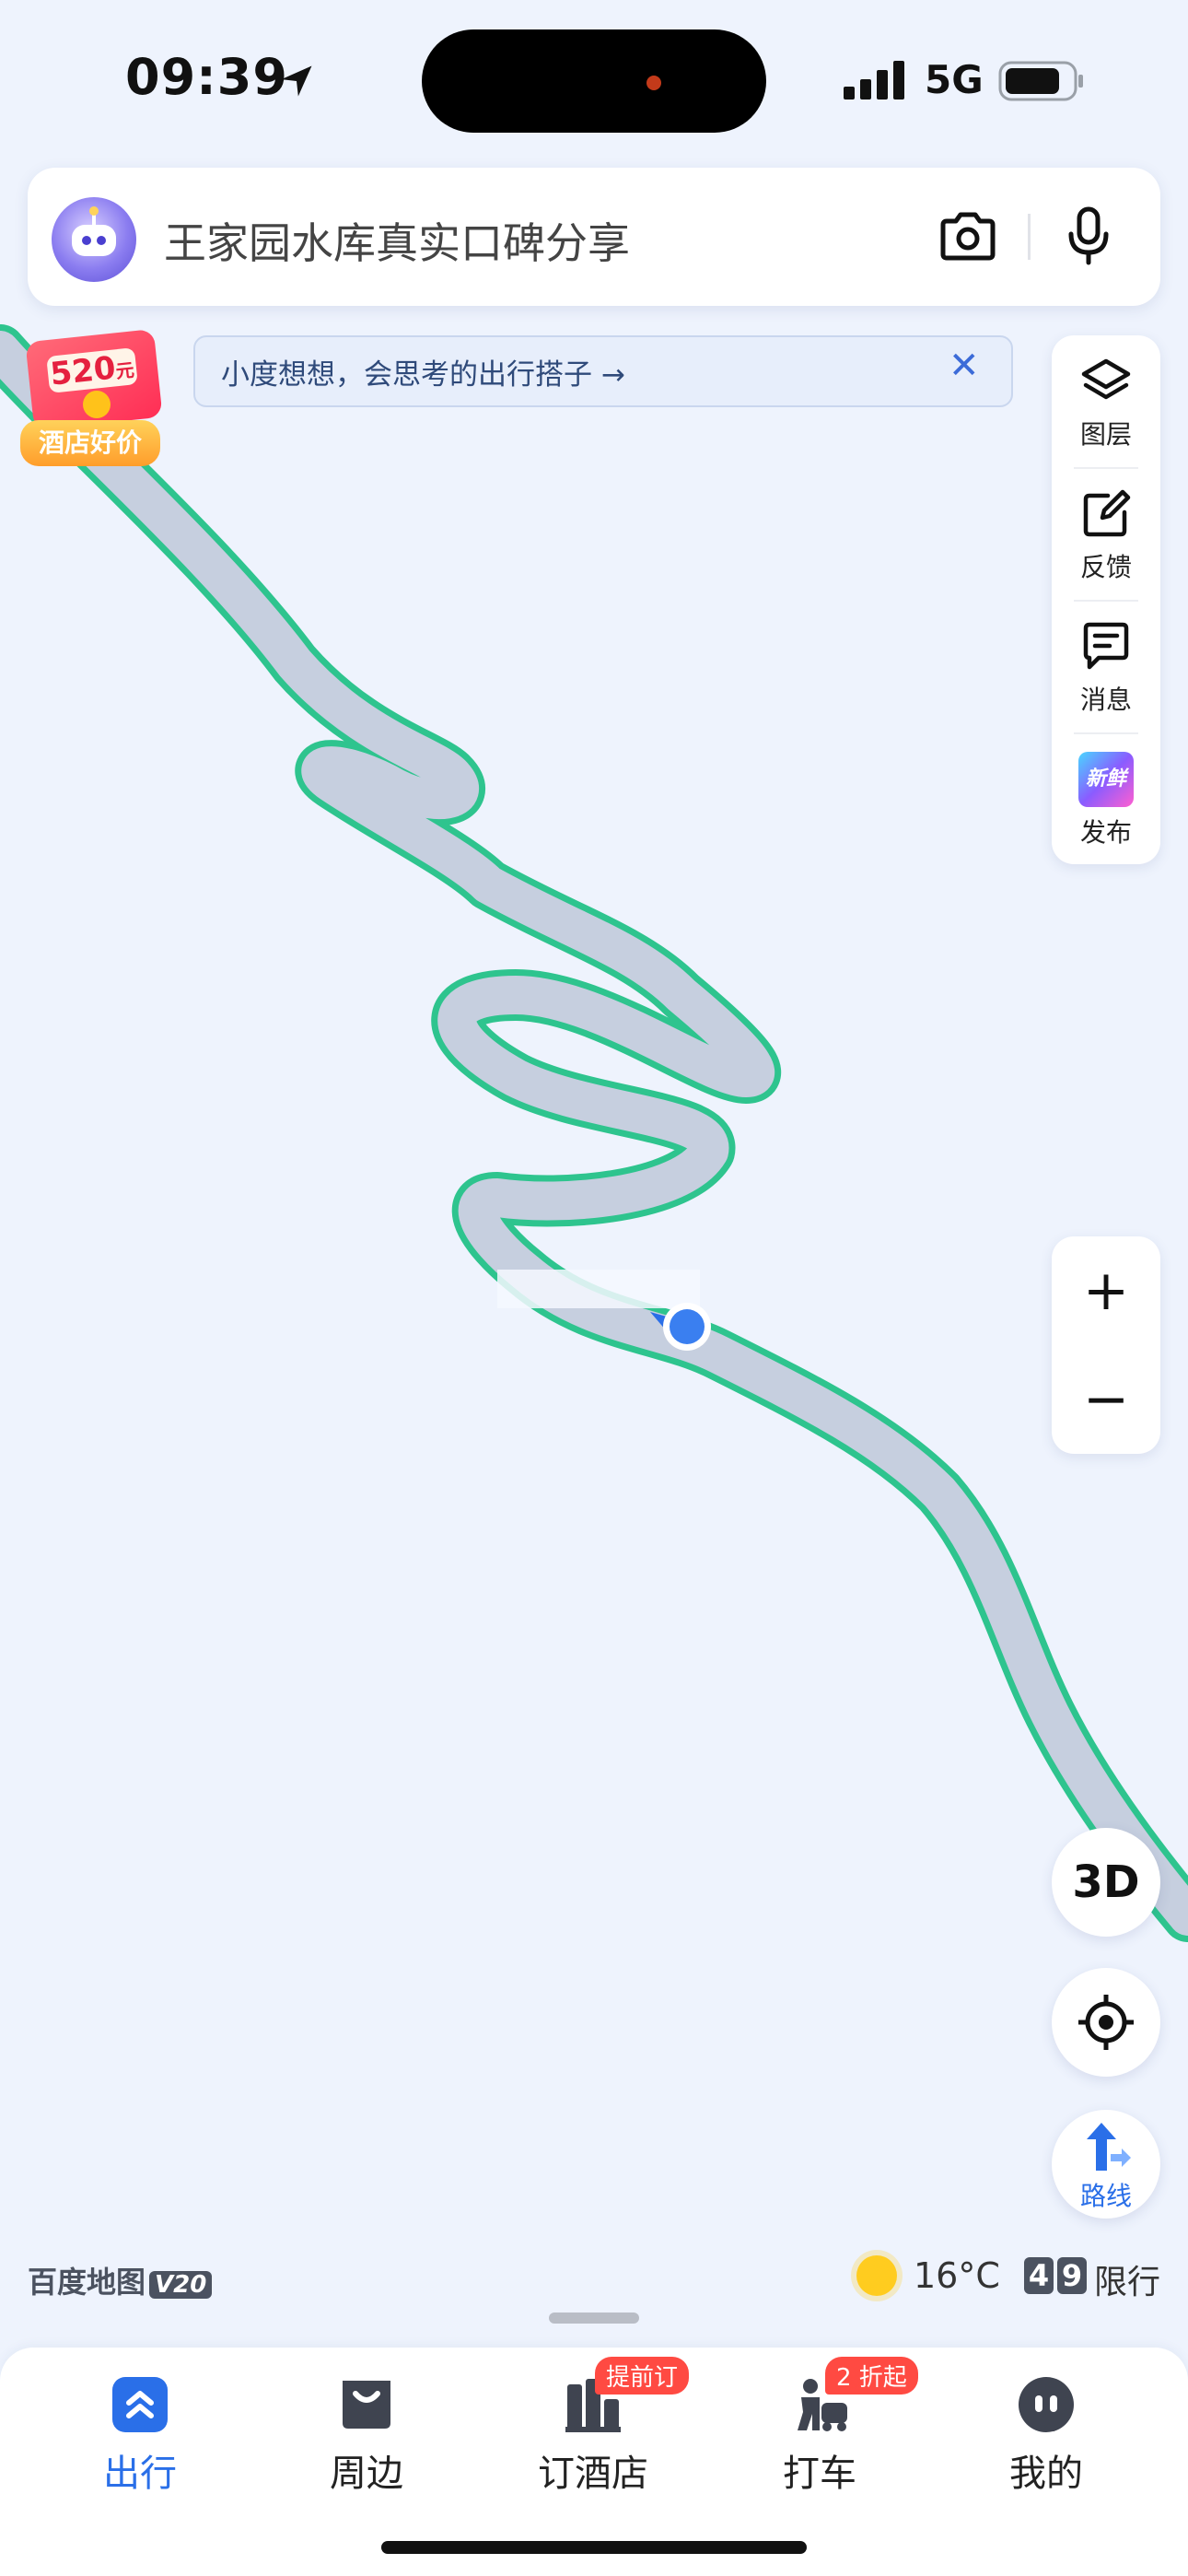  Describe the element at coordinates (1039, 2275) in the screenshot. I see `limit-digit: 4` at that location.